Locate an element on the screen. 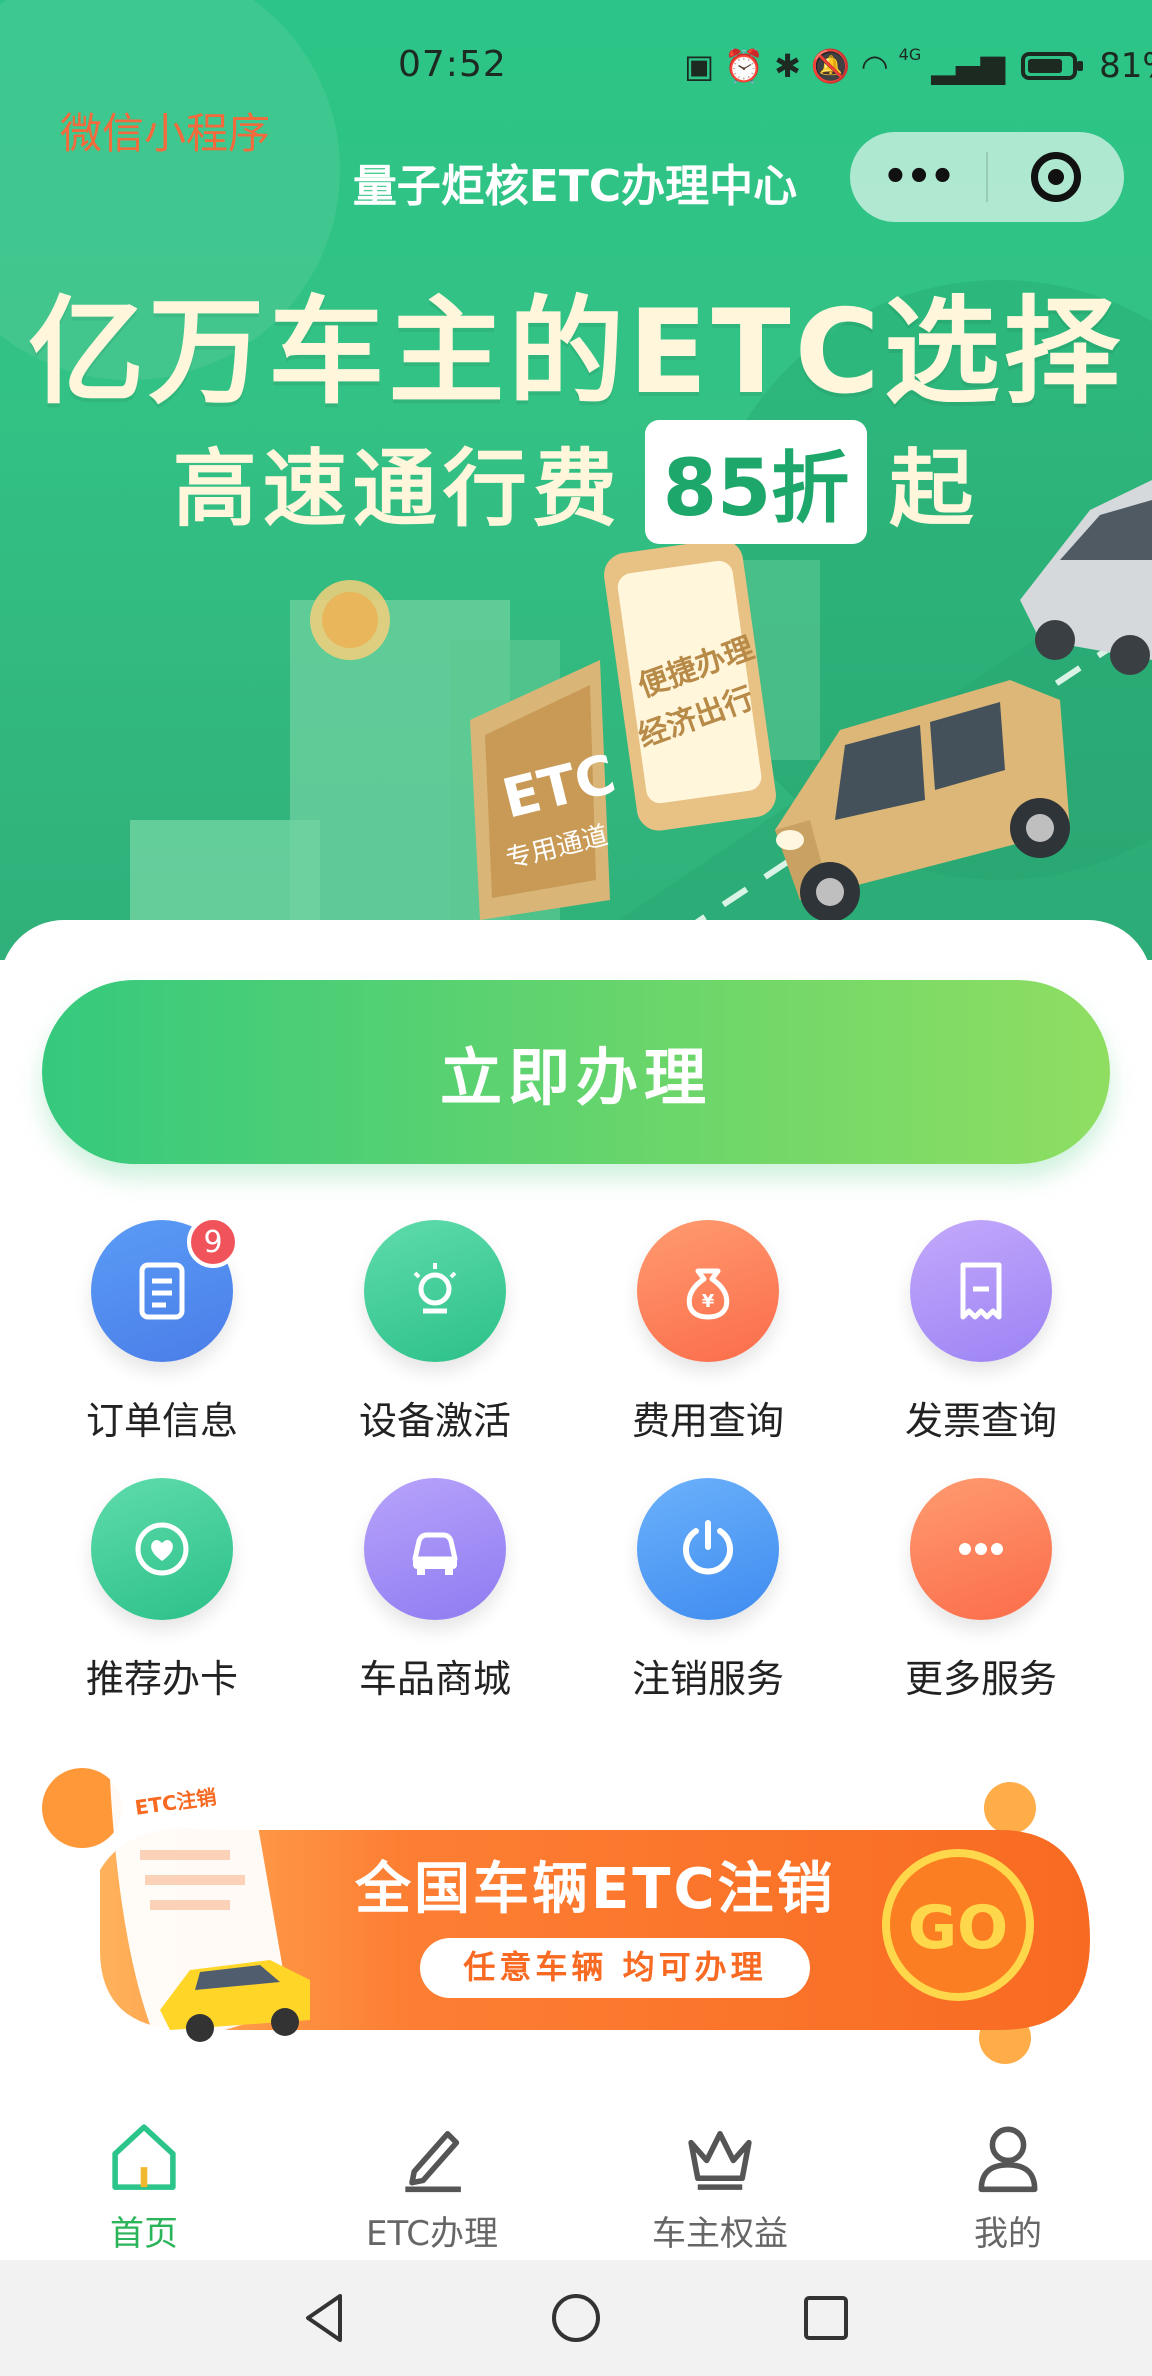  crown-icon is located at coordinates (720, 2158).